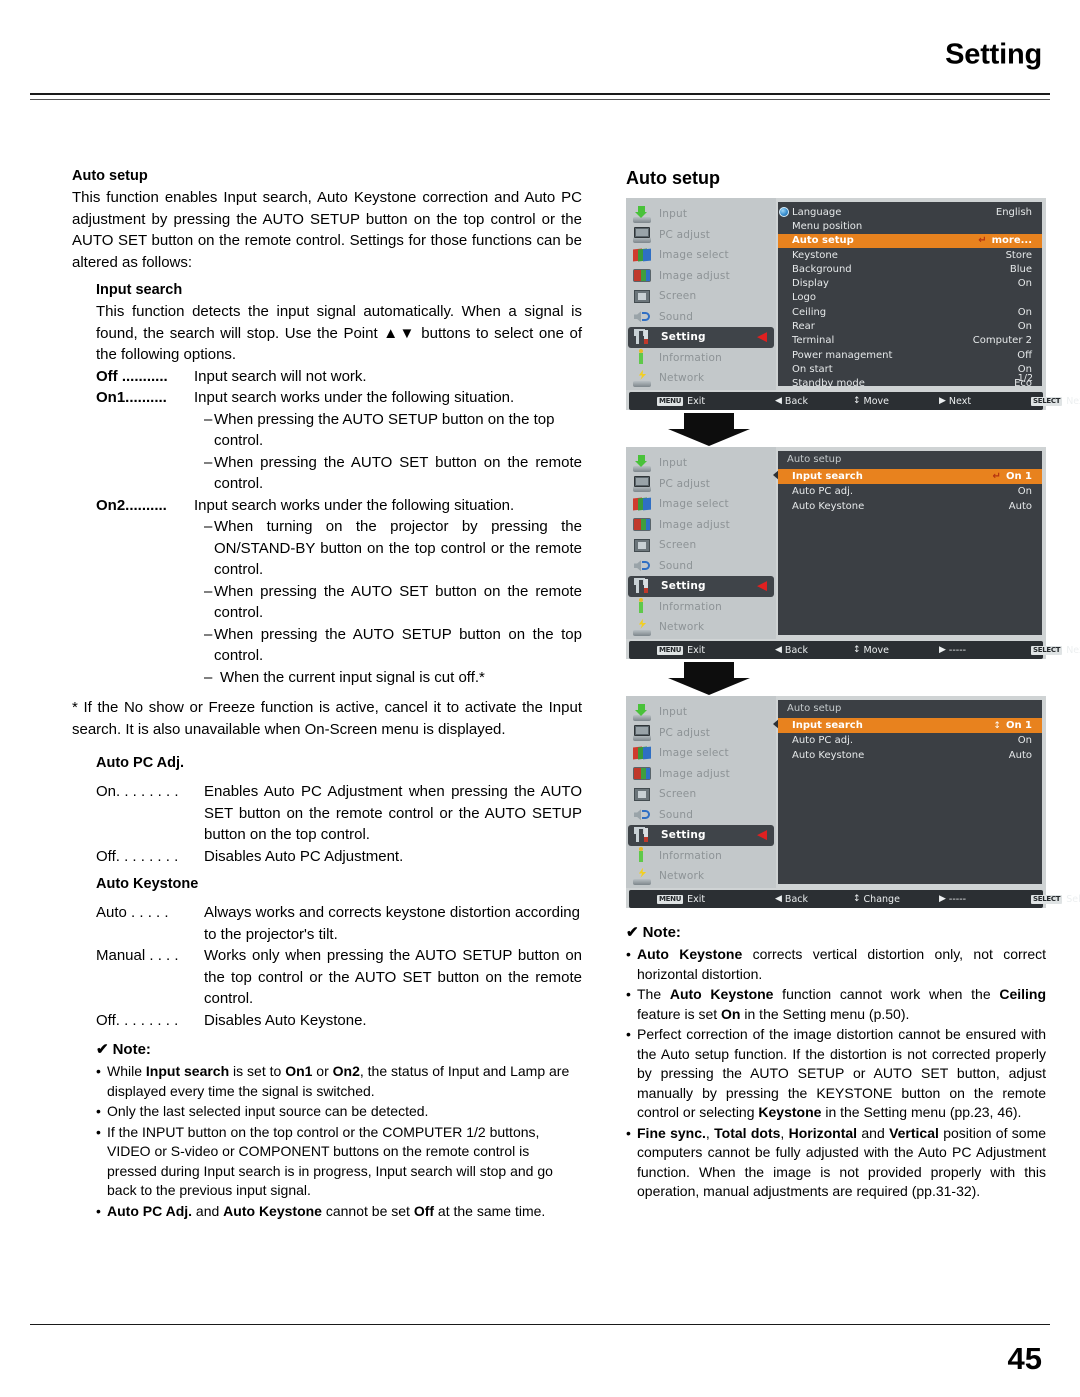 The width and height of the screenshot is (1080, 1397). What do you see at coordinates (910, 326) in the screenshot?
I see `menu-row-rear: Rear On` at bounding box center [910, 326].